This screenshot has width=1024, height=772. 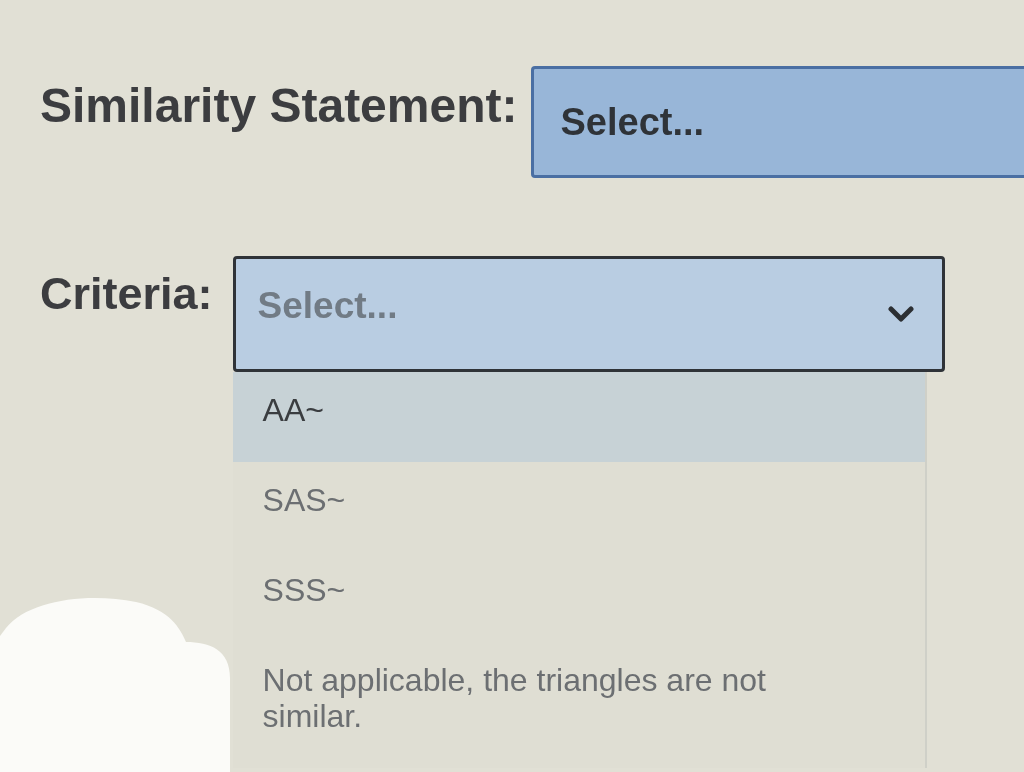 What do you see at coordinates (900, 314) in the screenshot?
I see `chevron-down-icon` at bounding box center [900, 314].